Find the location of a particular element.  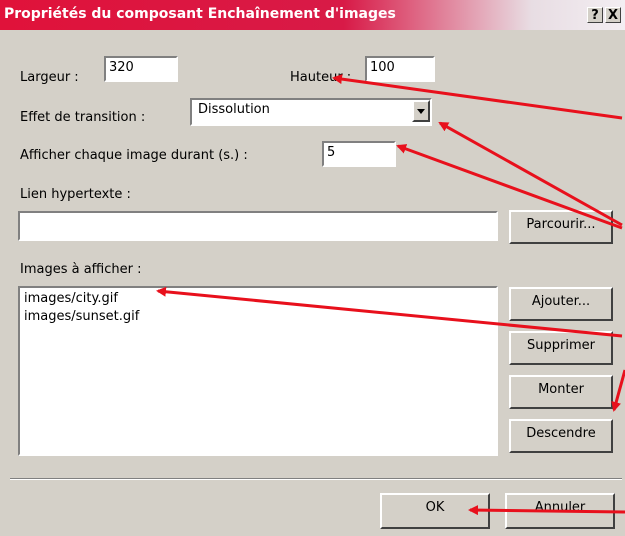

arrow-to-duration is located at coordinates (509, 187).